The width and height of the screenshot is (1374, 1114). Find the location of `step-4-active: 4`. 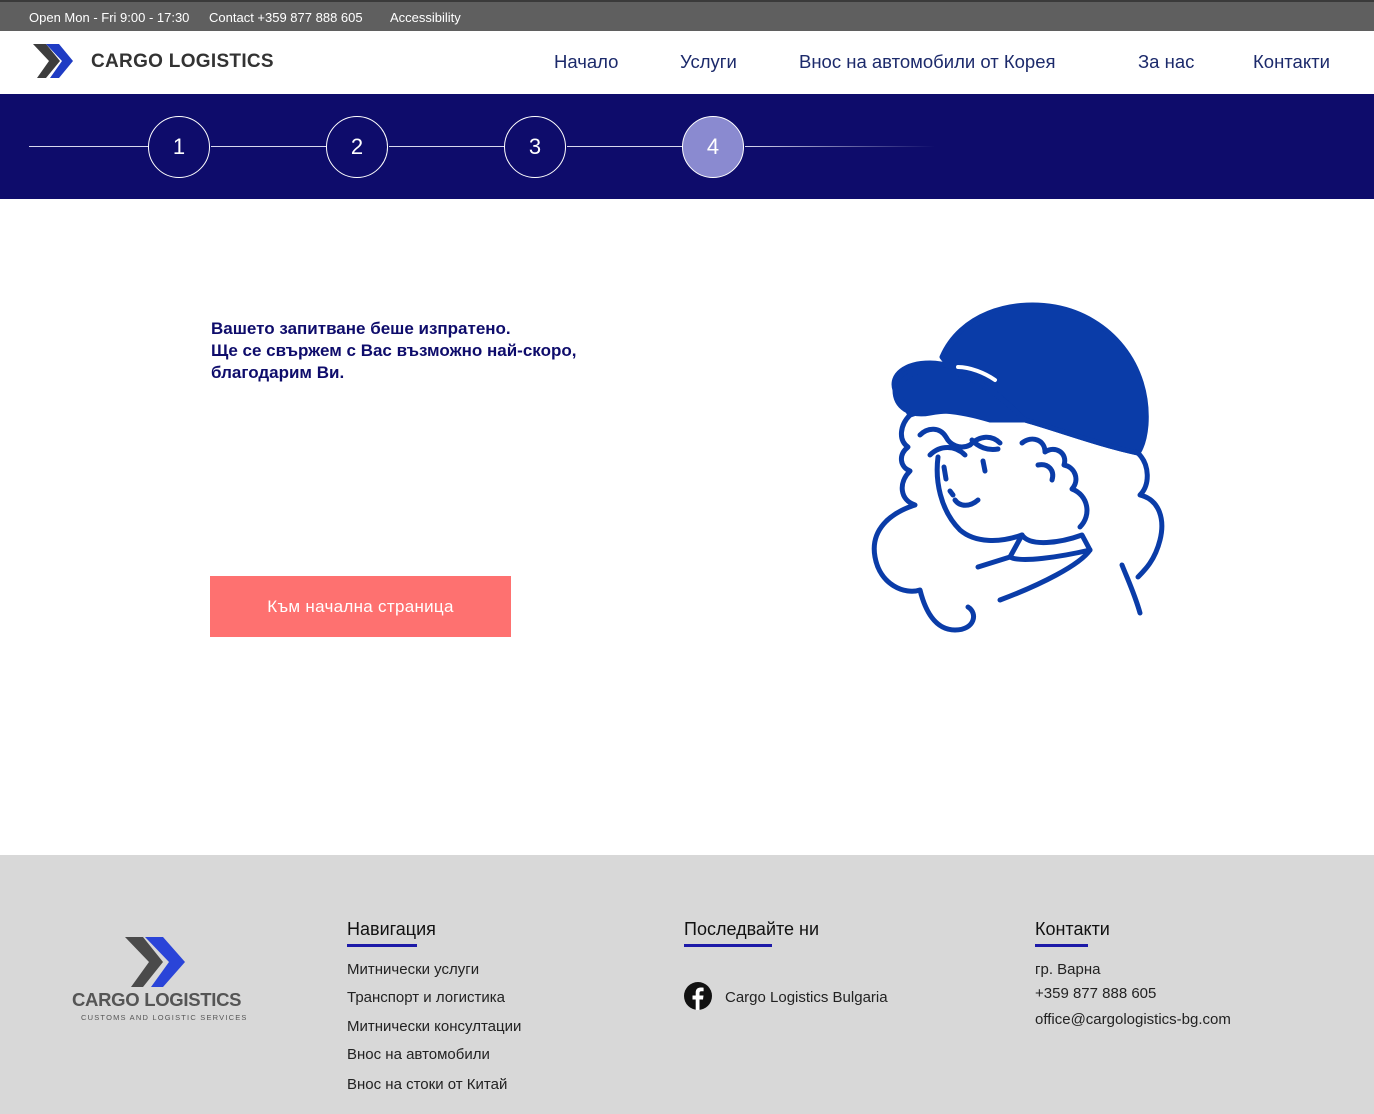

step-4-active: 4 is located at coordinates (713, 147).